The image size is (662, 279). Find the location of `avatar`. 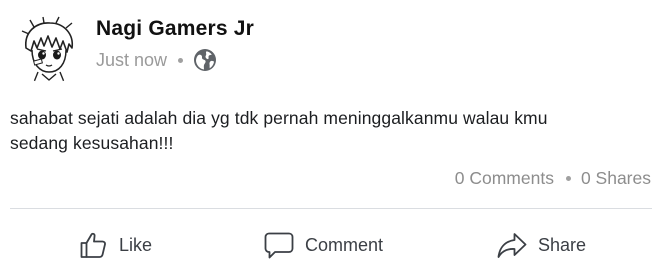

avatar is located at coordinates (49, 49).